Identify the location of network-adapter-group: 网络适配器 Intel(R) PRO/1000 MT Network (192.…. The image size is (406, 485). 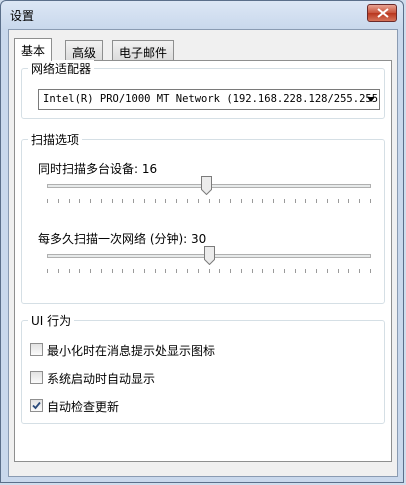
(203, 89).